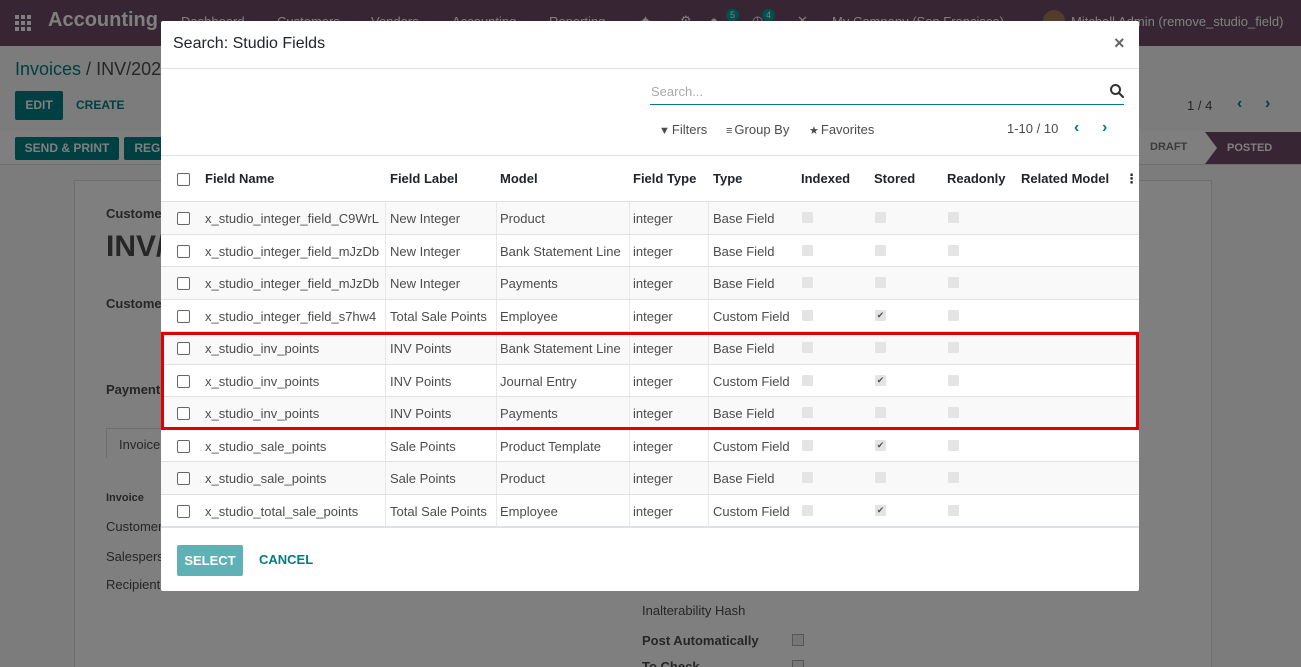 The image size is (1301, 667). Describe the element at coordinates (292, 283) in the screenshot. I see `cell-field-name: x_studio_integer_field_mJzDb` at that location.